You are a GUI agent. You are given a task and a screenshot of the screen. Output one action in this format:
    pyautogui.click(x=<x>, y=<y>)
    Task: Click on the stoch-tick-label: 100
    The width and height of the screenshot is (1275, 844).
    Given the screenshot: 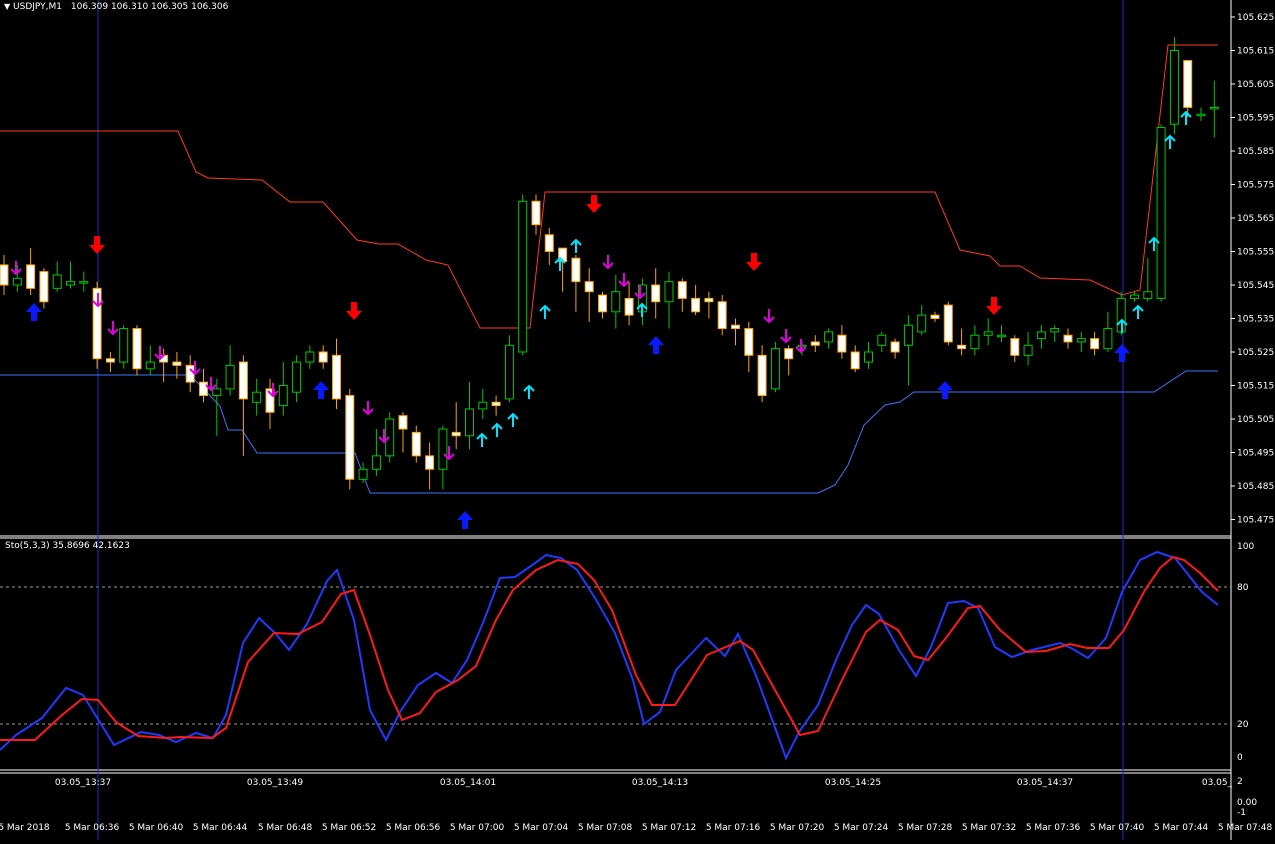 What is the action you would take?
    pyautogui.click(x=1245, y=547)
    